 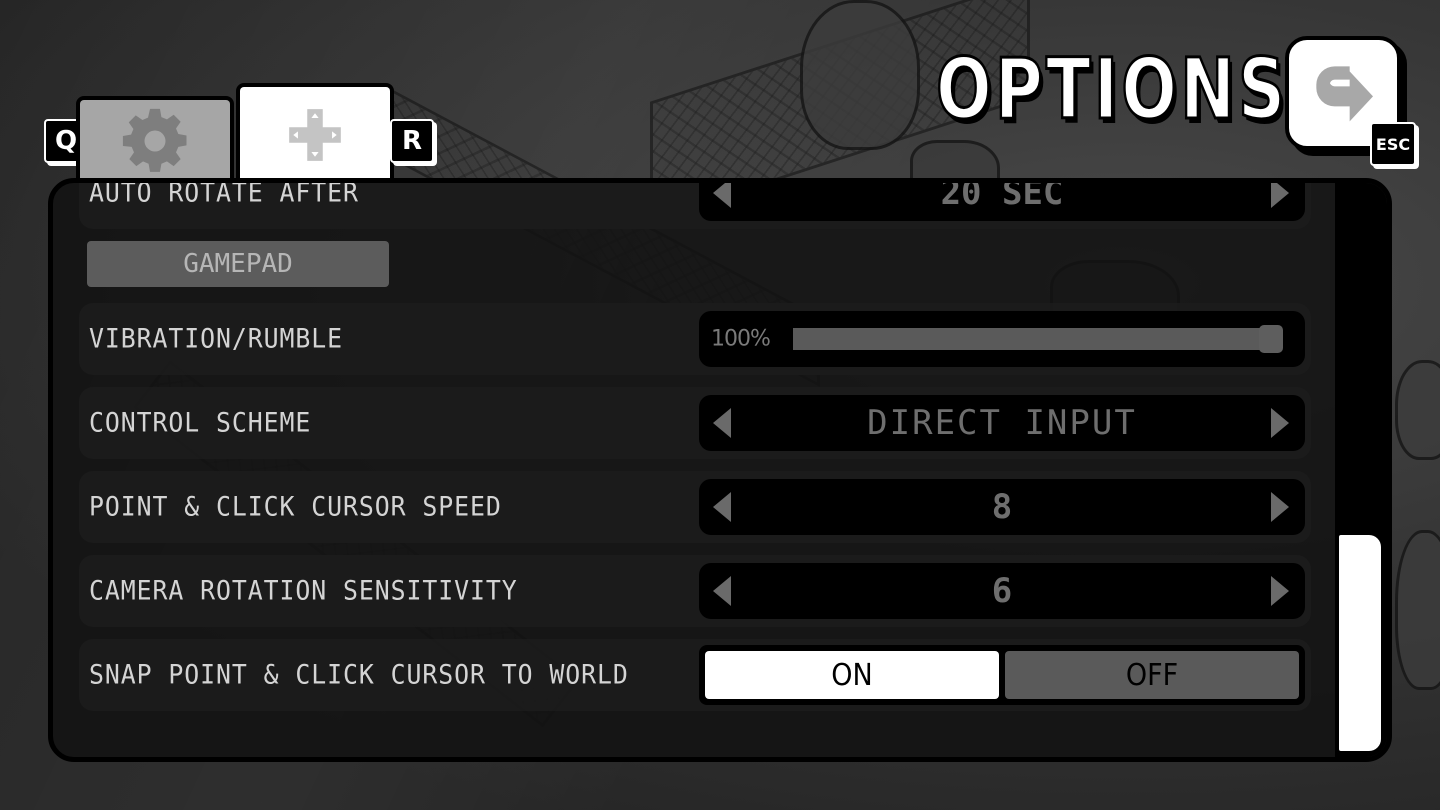 I want to click on toggle-on-button: ON, so click(x=852, y=675).